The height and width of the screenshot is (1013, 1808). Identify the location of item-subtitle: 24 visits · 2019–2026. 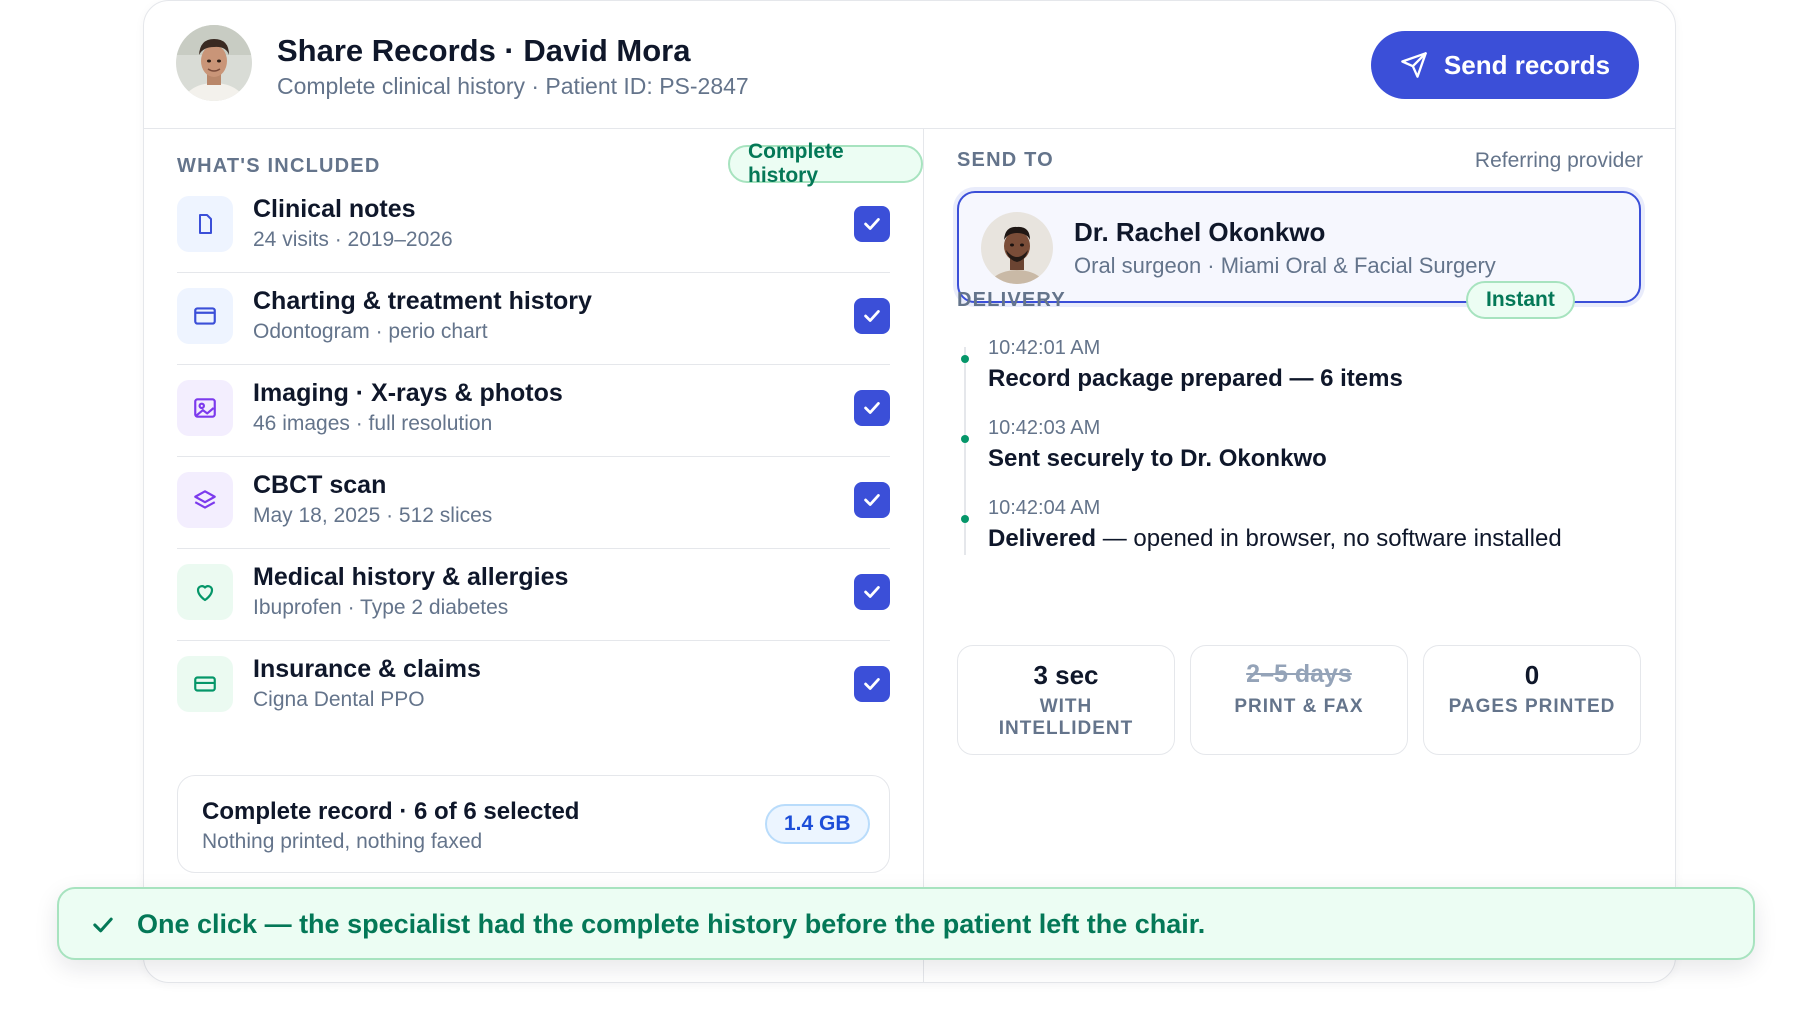
(353, 239).